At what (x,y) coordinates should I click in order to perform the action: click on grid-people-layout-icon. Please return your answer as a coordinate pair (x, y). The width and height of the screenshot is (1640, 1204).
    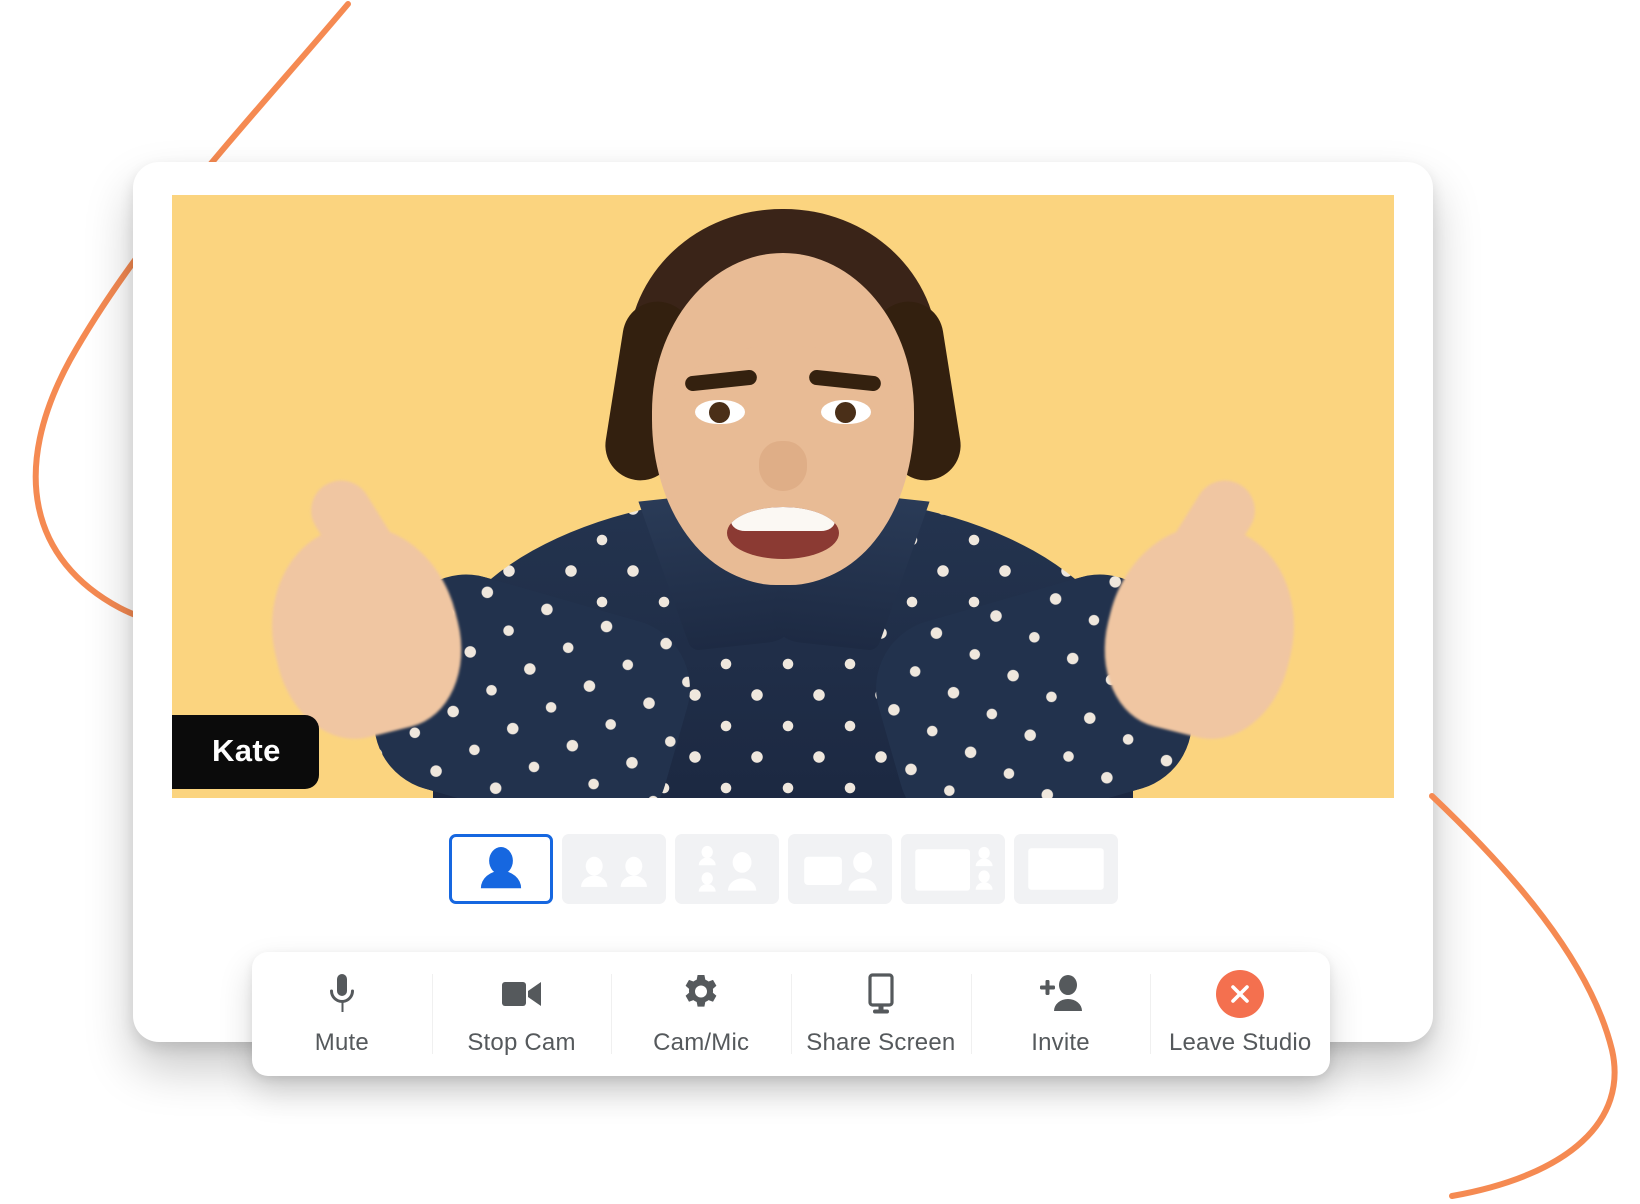
    Looking at the image, I should click on (727, 869).